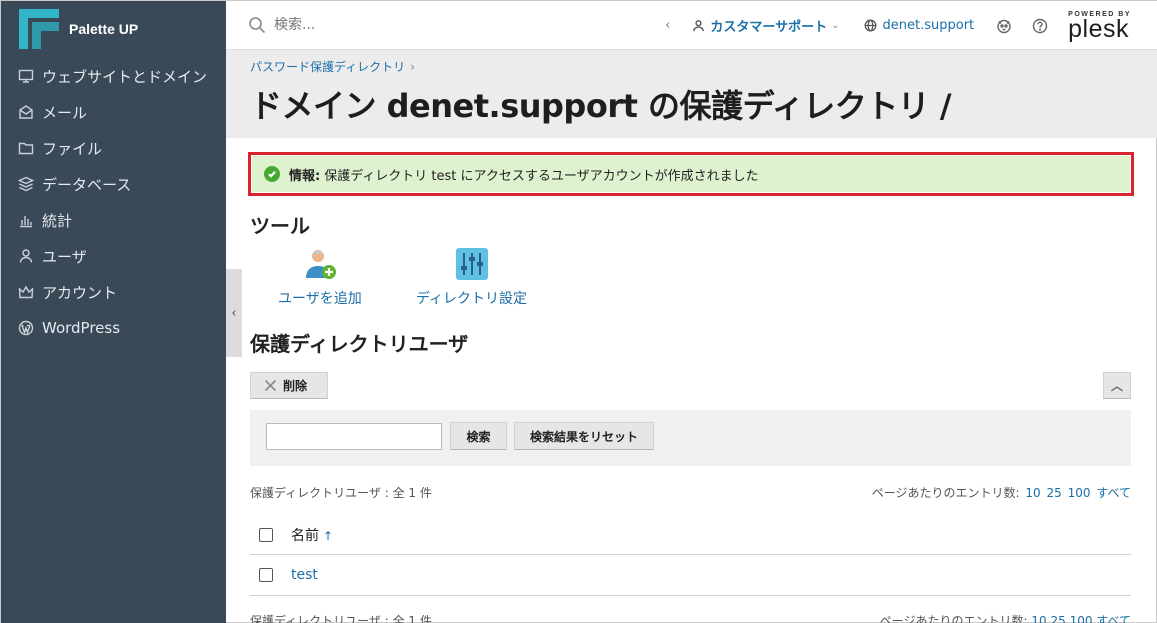 This screenshot has height=623, width=1157. I want to click on alert-message: 保護ディレクトリ test にアクセスするユーザアカウントが作成されました, so click(541, 176).